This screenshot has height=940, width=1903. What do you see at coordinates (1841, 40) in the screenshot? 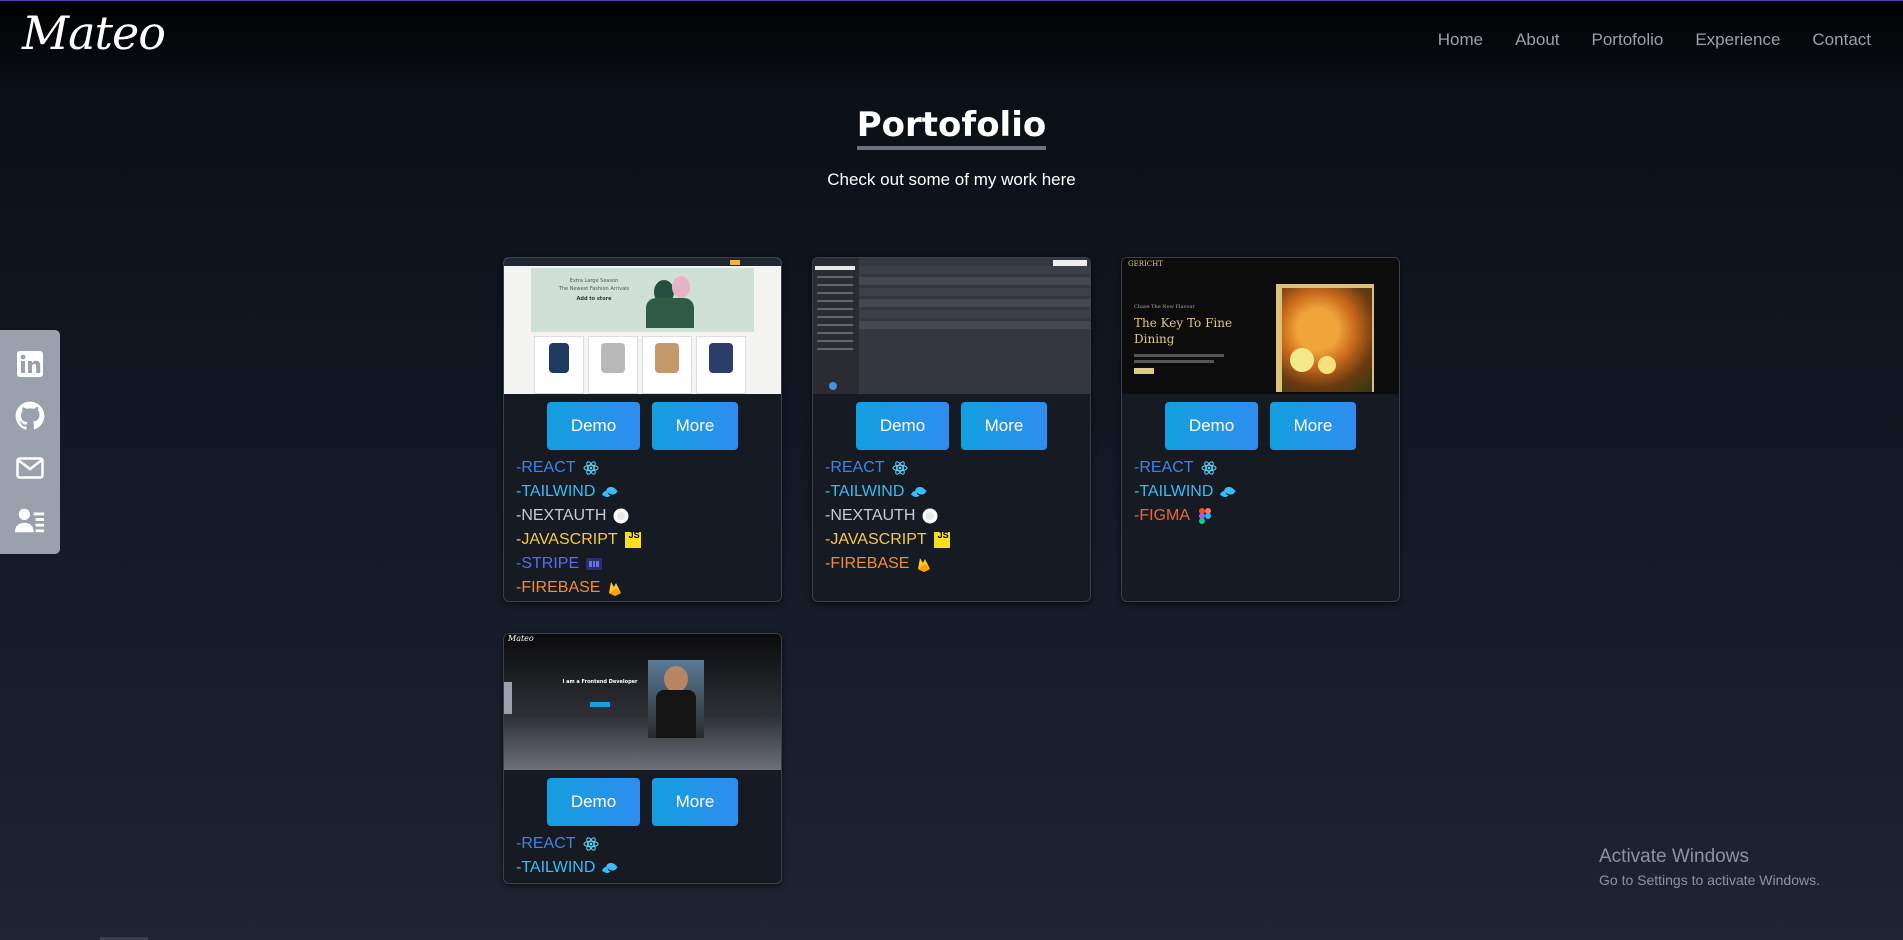
I see `nav-contact: Contact` at bounding box center [1841, 40].